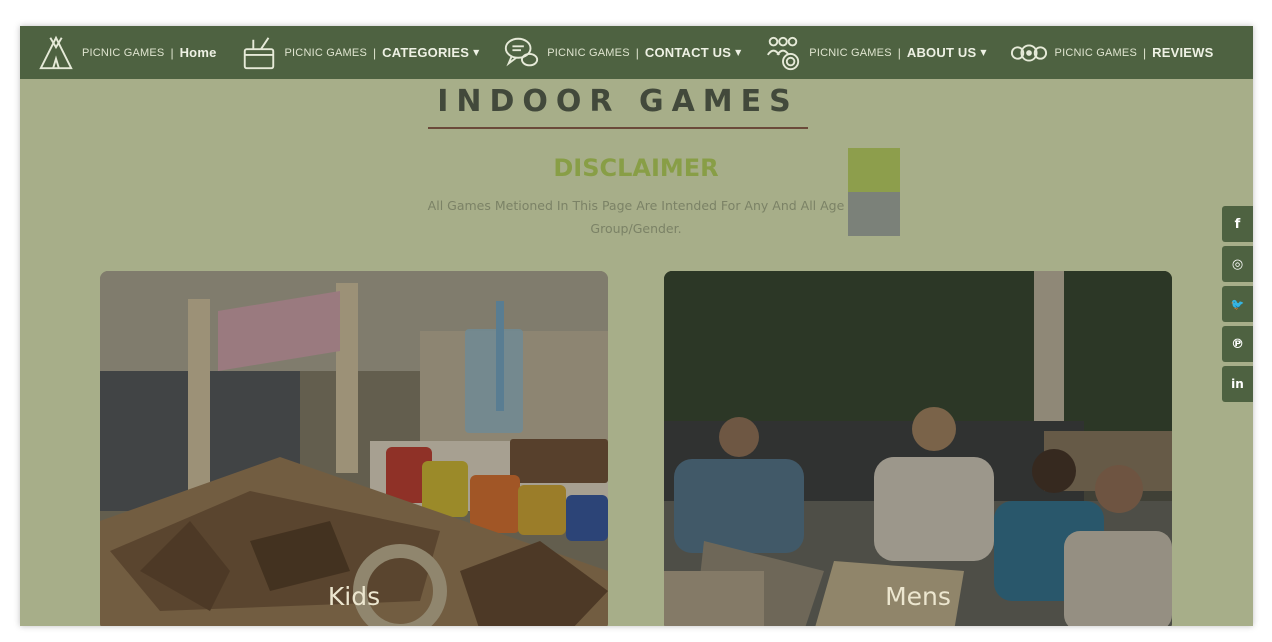 This screenshot has width=1272, height=642. Describe the element at coordinates (874, 170) in the screenshot. I see `color-swatch-green` at that location.